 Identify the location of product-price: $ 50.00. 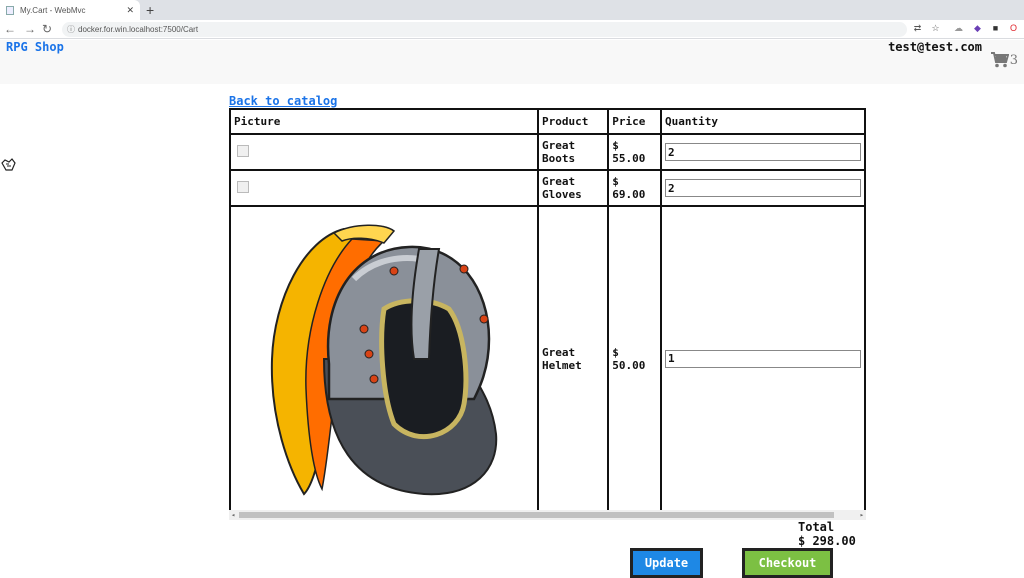
(634, 358).